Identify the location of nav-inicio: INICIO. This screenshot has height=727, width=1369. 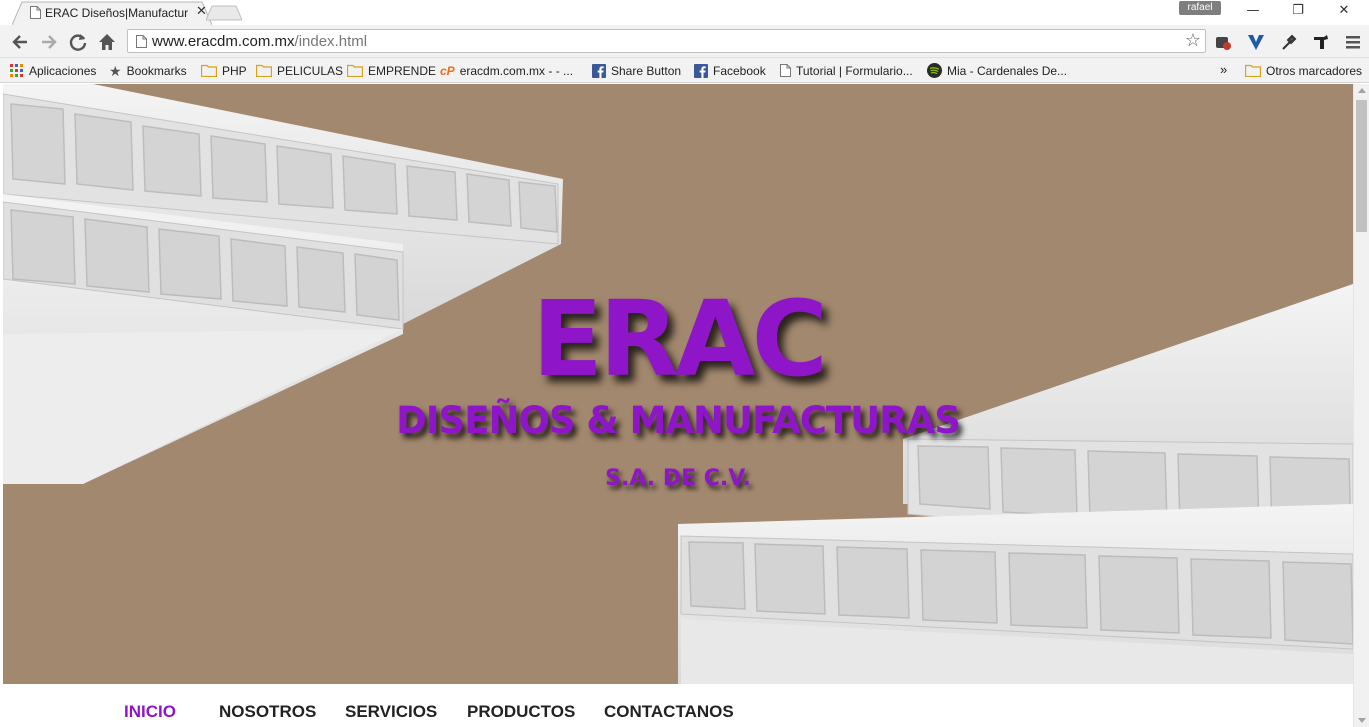
(150, 712).